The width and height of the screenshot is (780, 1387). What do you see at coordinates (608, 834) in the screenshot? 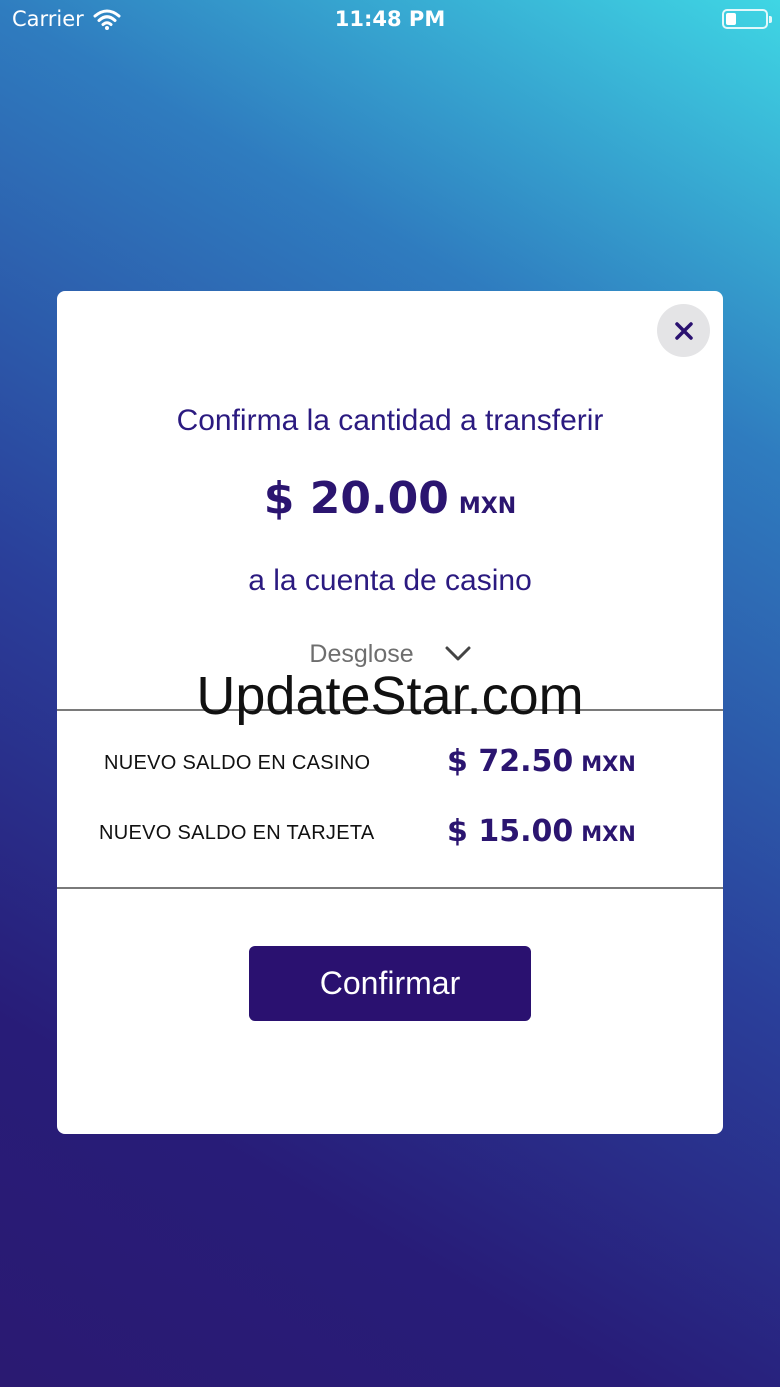
I see `card-balance-currency: MXN` at bounding box center [608, 834].